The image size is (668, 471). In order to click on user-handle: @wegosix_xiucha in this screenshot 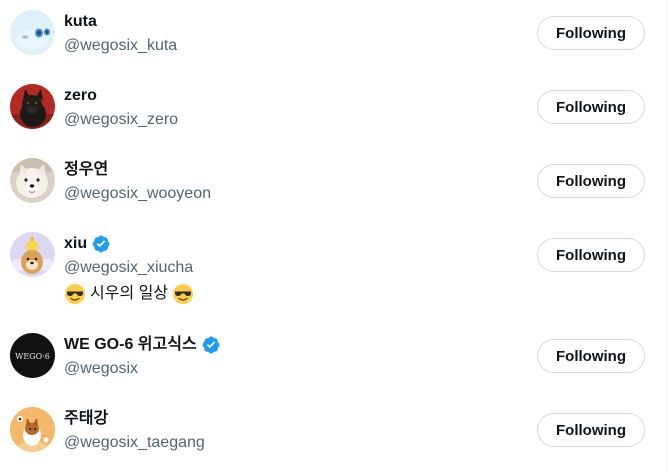, I will do `click(128, 268)`.